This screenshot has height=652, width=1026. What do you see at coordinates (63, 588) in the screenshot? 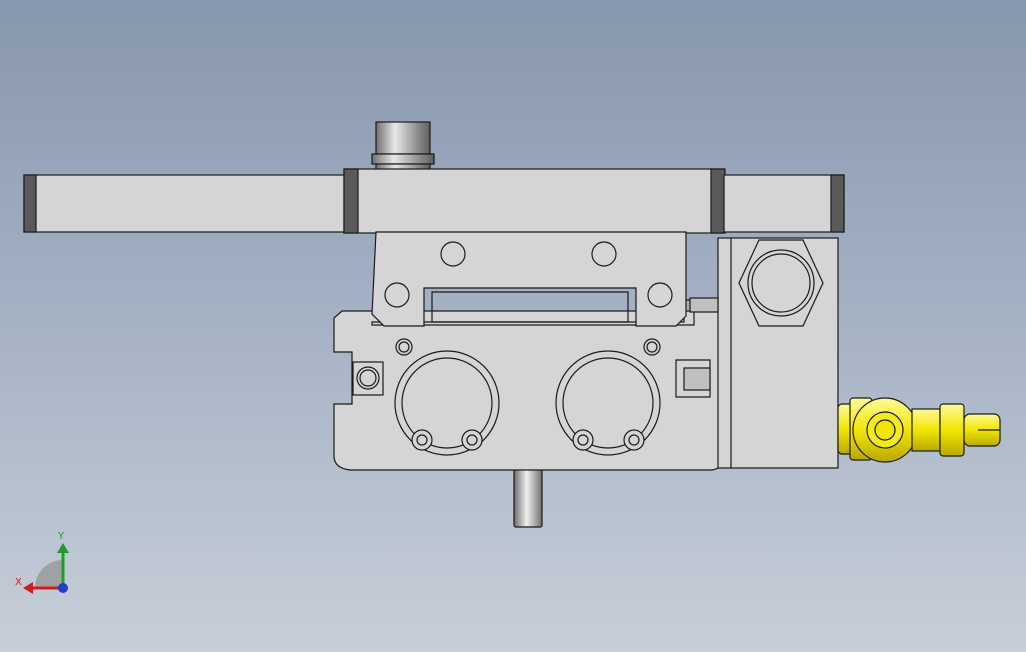
I see `z-axis-dot` at bounding box center [63, 588].